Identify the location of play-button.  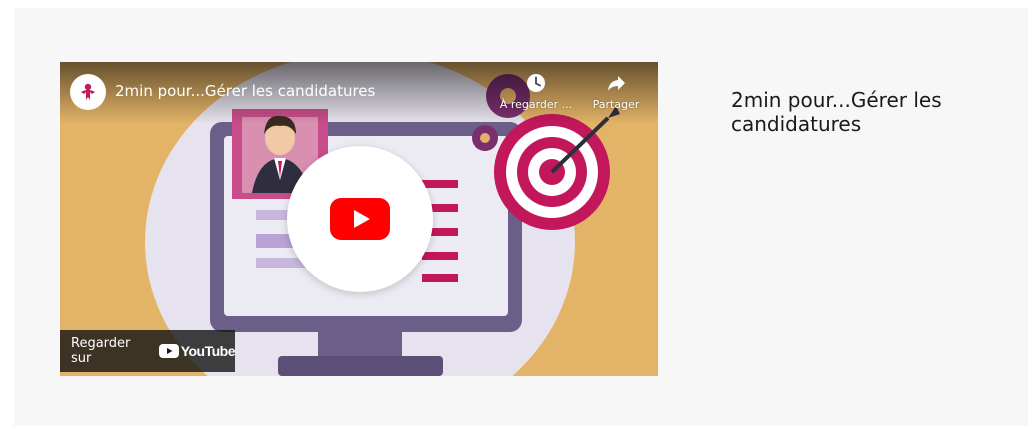
(360, 219).